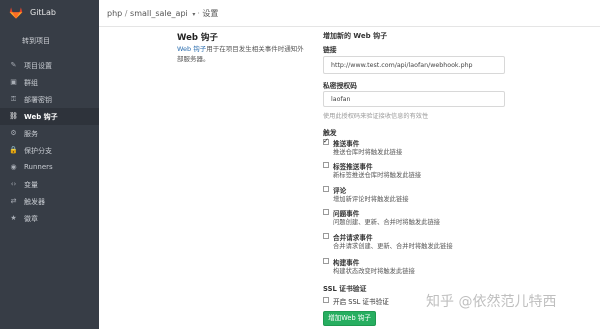  What do you see at coordinates (13, 116) in the screenshot?
I see `link-icon: ⛓` at bounding box center [13, 116].